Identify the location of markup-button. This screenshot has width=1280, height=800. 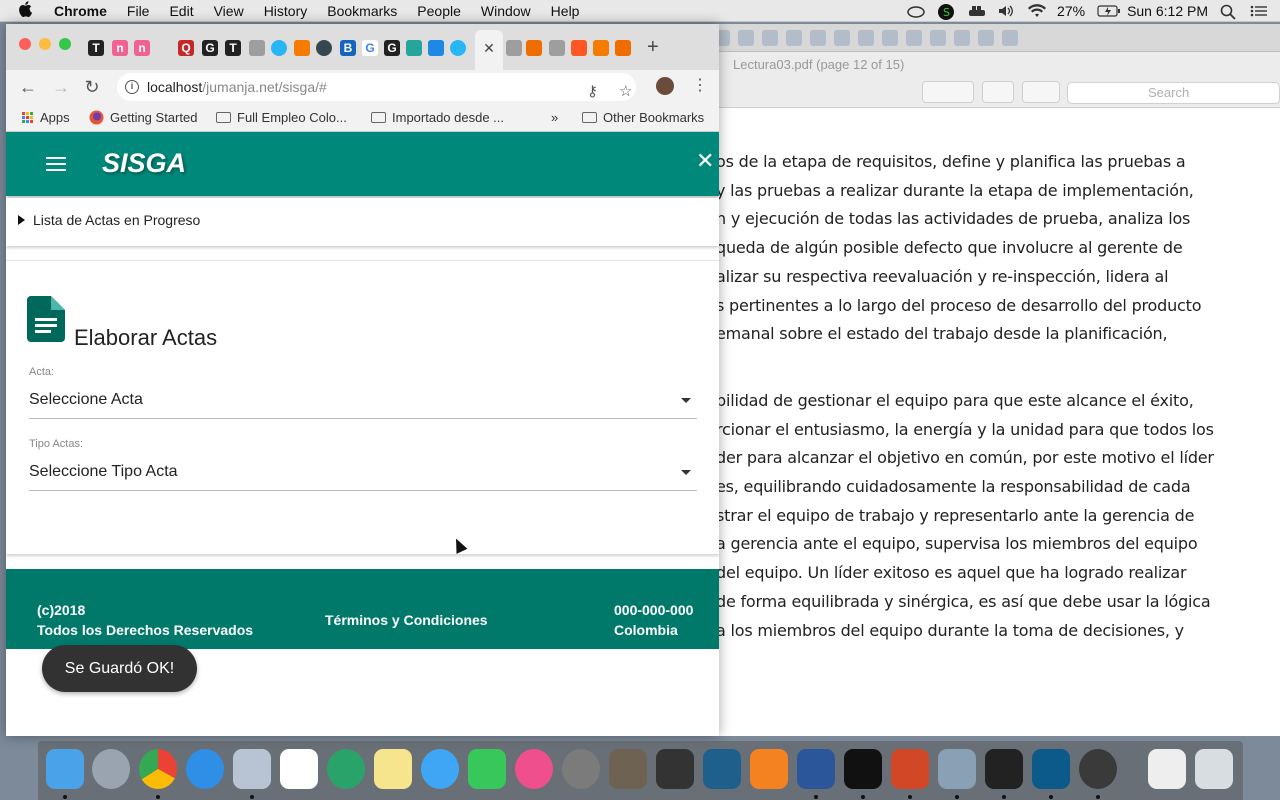
(948, 92).